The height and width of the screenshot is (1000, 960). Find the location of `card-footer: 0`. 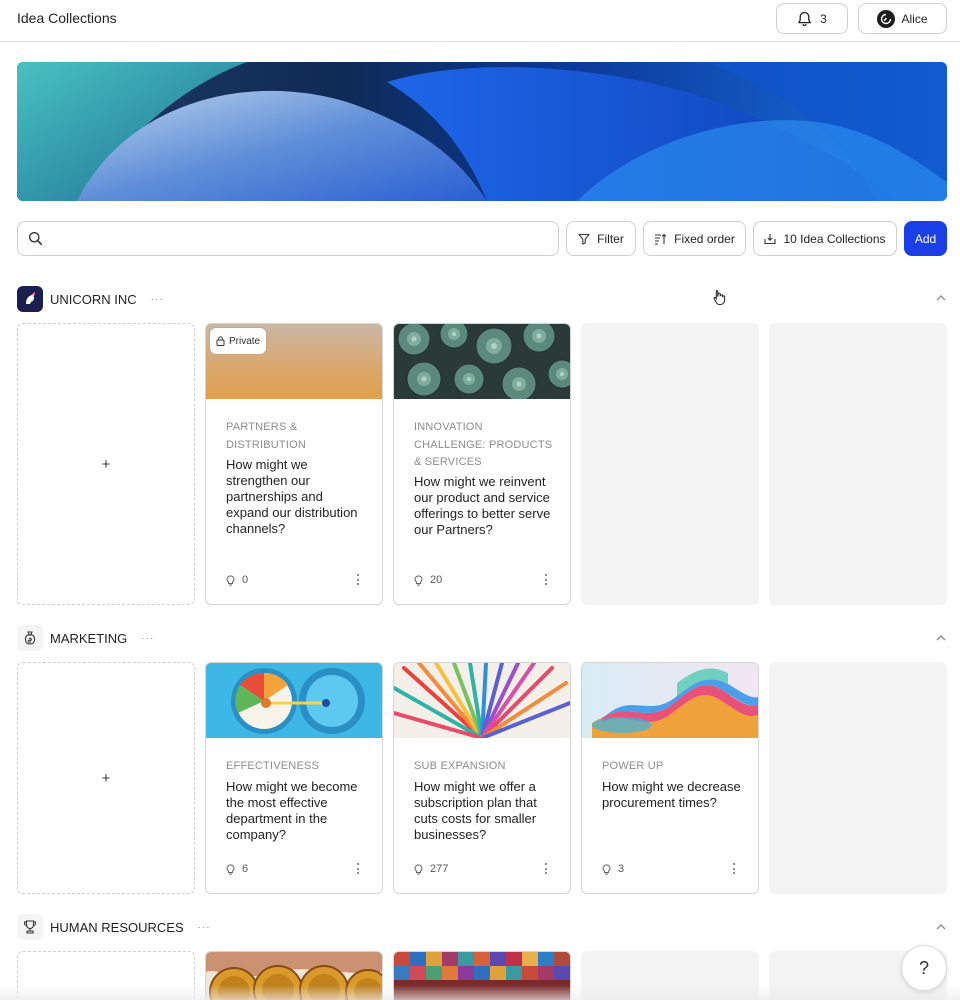

card-footer: 0 is located at coordinates (296, 580).